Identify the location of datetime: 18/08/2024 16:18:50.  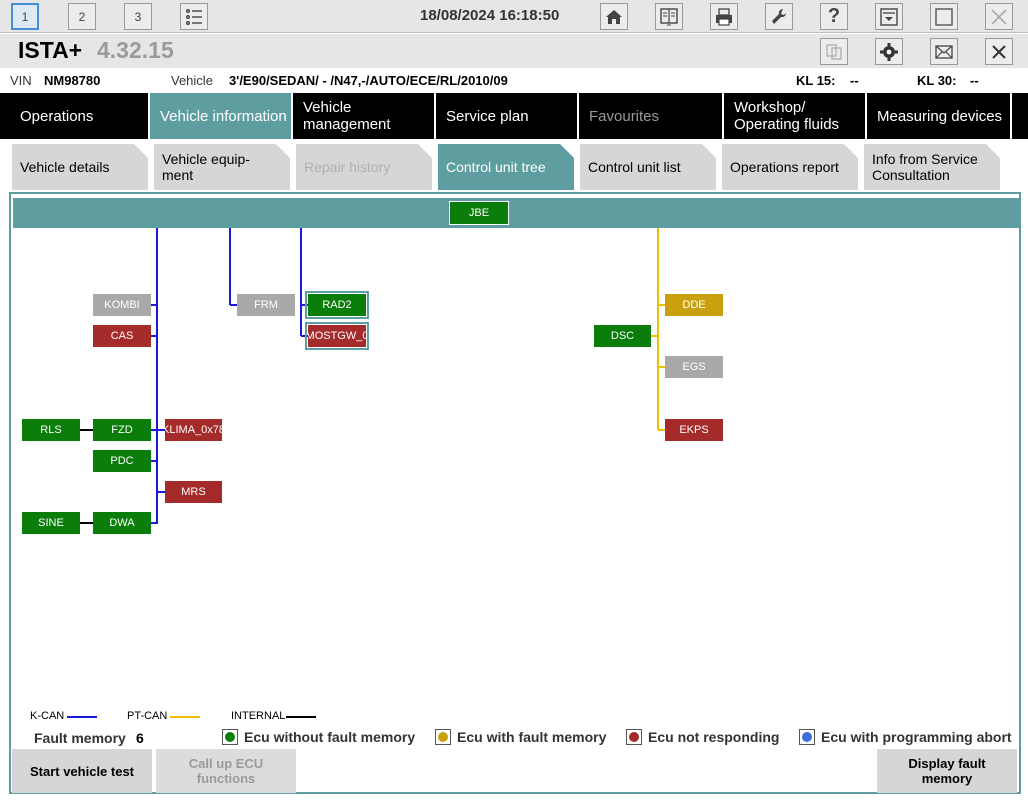
(490, 15).